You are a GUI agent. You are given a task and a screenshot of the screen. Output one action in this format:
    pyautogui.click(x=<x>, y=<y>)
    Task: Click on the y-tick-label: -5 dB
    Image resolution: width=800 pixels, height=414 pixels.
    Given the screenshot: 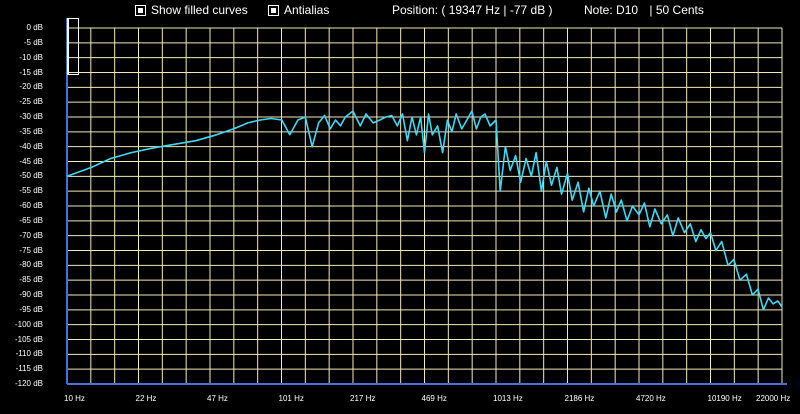 What is the action you would take?
    pyautogui.click(x=33, y=42)
    